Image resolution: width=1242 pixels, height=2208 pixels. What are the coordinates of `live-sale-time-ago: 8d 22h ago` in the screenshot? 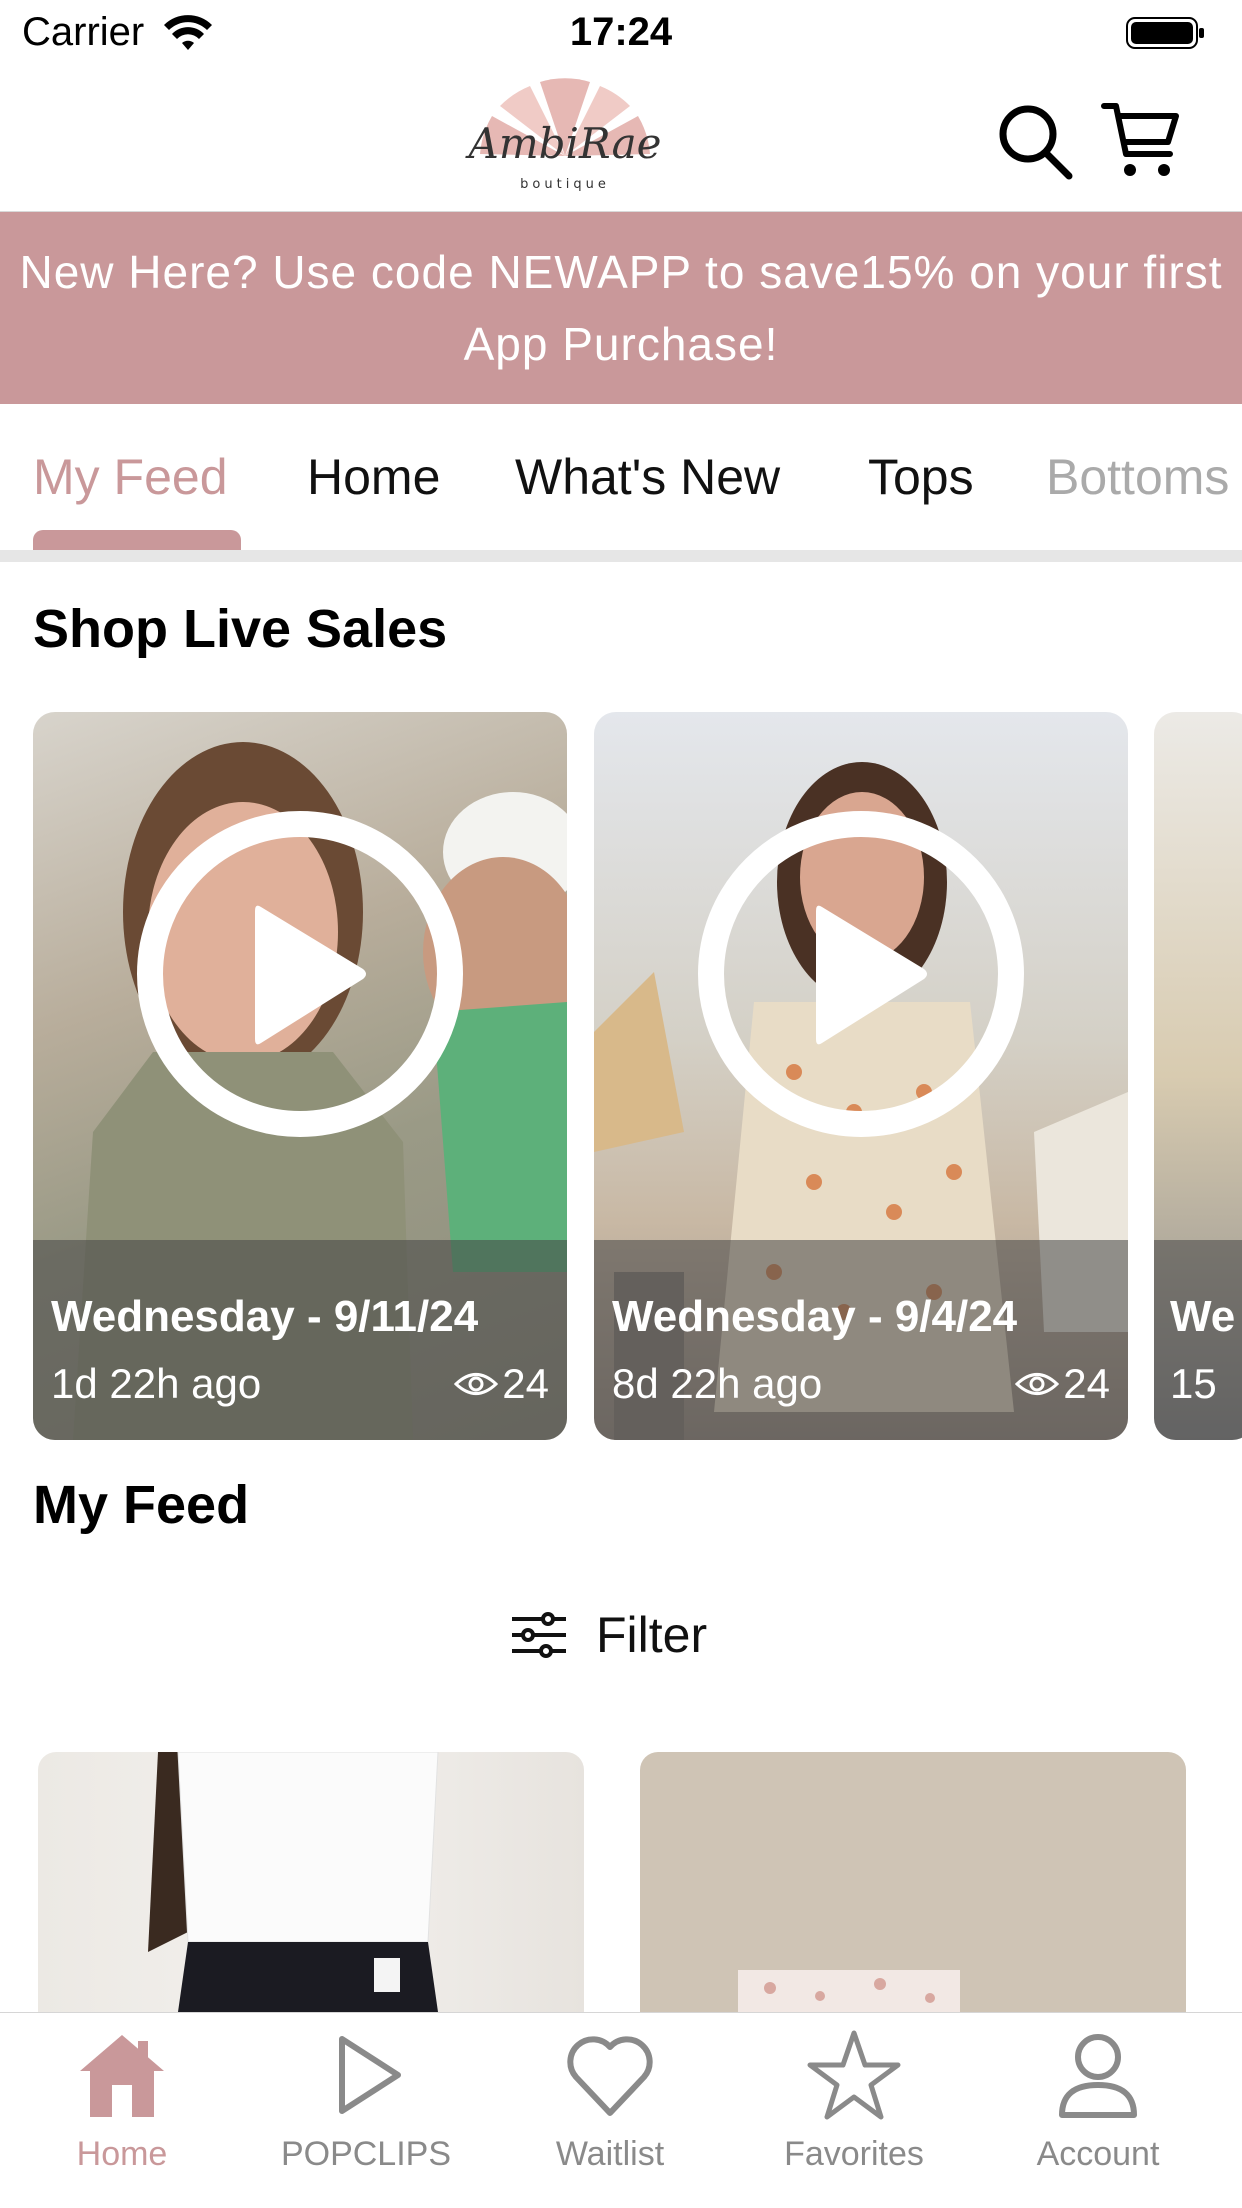 It's located at (717, 1383).